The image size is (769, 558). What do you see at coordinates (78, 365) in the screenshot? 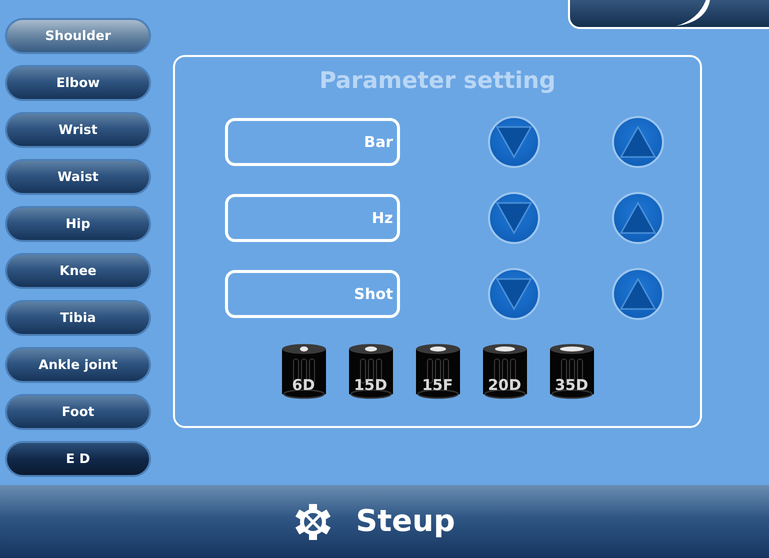
I see `sidebar-button: Ankle joint` at bounding box center [78, 365].